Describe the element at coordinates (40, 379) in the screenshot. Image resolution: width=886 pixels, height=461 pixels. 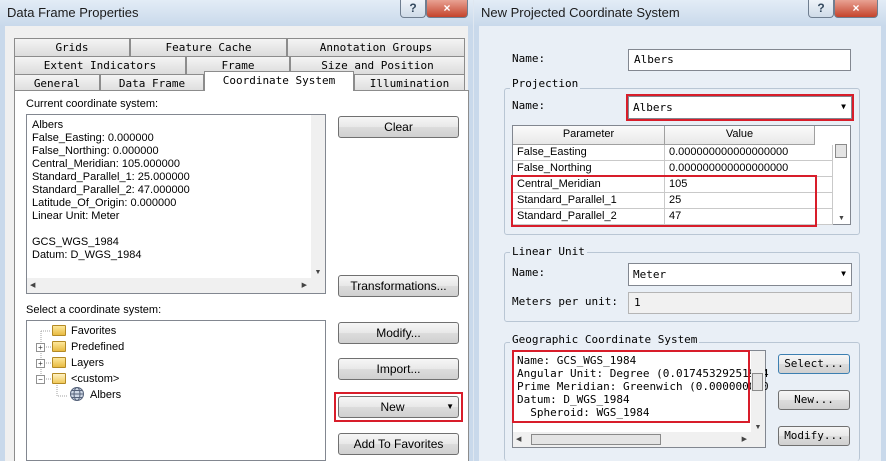
I see `collapse-icon: −` at that location.